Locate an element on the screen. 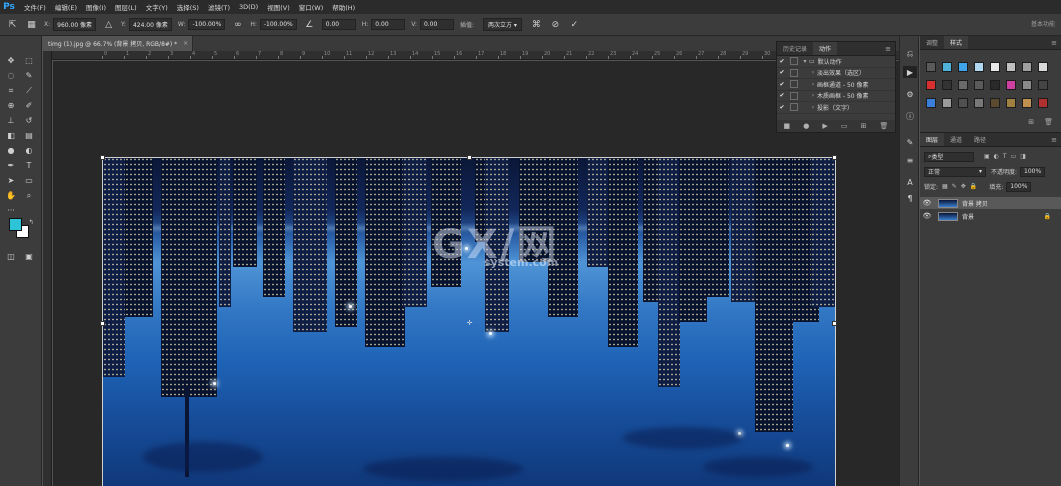 The width and height of the screenshot is (1061, 486). shape-tool-icon: ▭ is located at coordinates (29, 180).